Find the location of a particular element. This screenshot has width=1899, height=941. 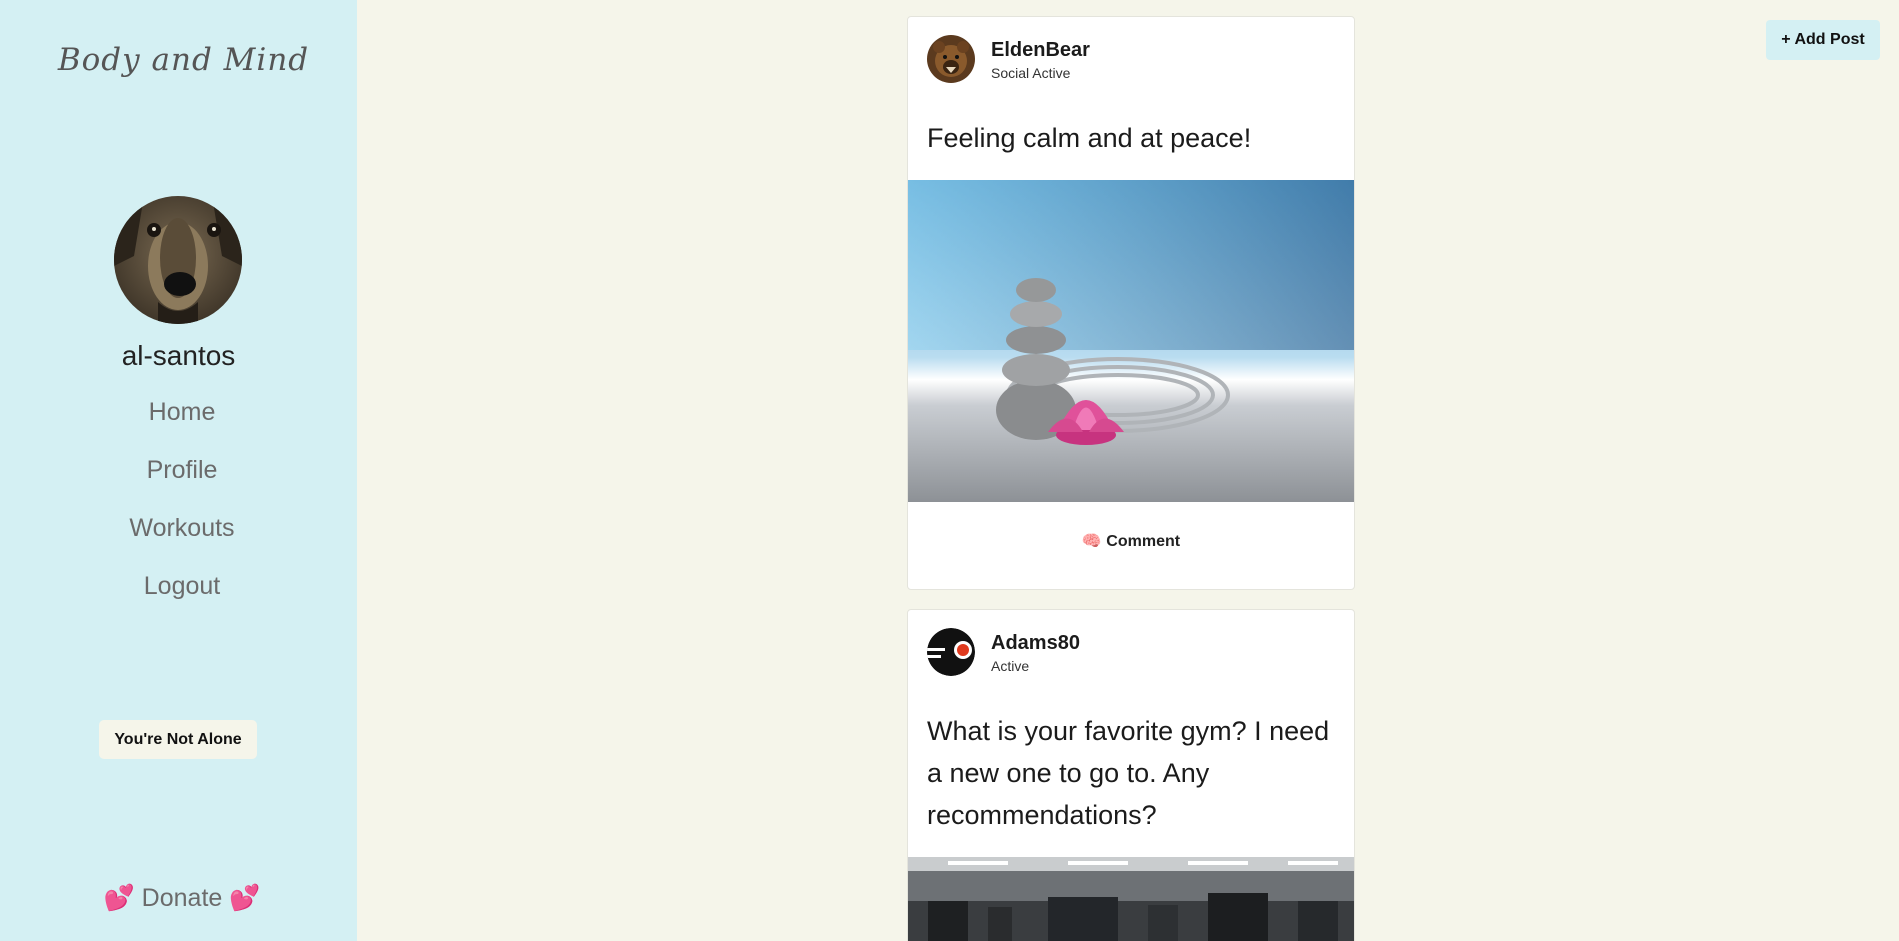

gym-interior-image is located at coordinates (1131, 899).